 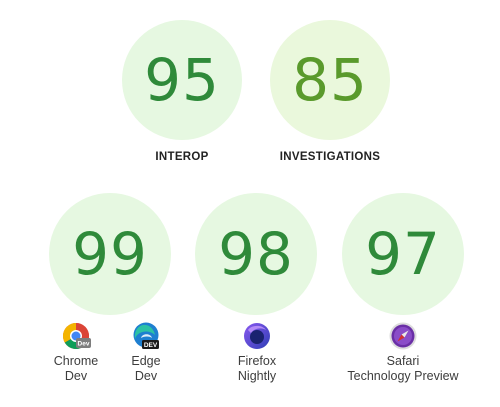 I want to click on interop-score-circle: 95, so click(x=182, y=80).